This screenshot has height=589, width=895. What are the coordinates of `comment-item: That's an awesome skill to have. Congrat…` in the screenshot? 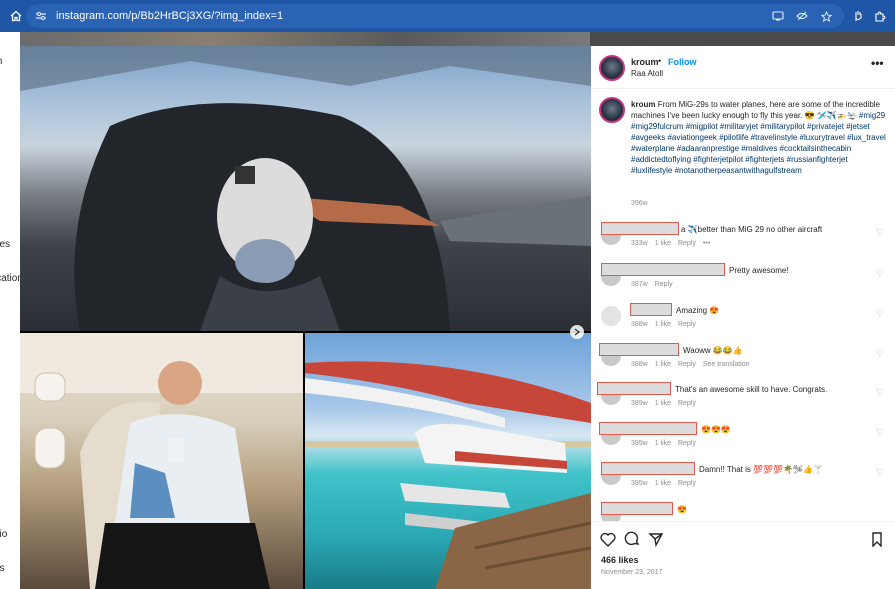 It's located at (743, 400).